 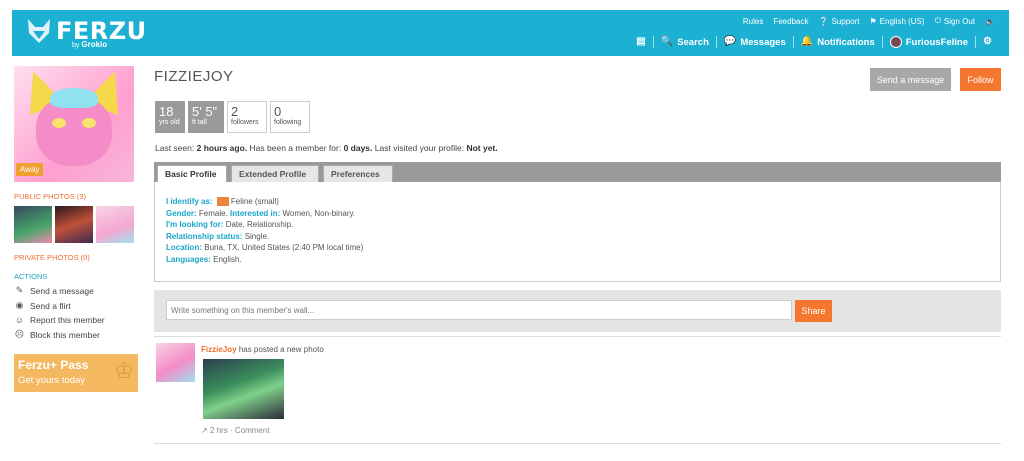 What do you see at coordinates (278, 111) in the screenshot?
I see `stat-value: 0` at bounding box center [278, 111].